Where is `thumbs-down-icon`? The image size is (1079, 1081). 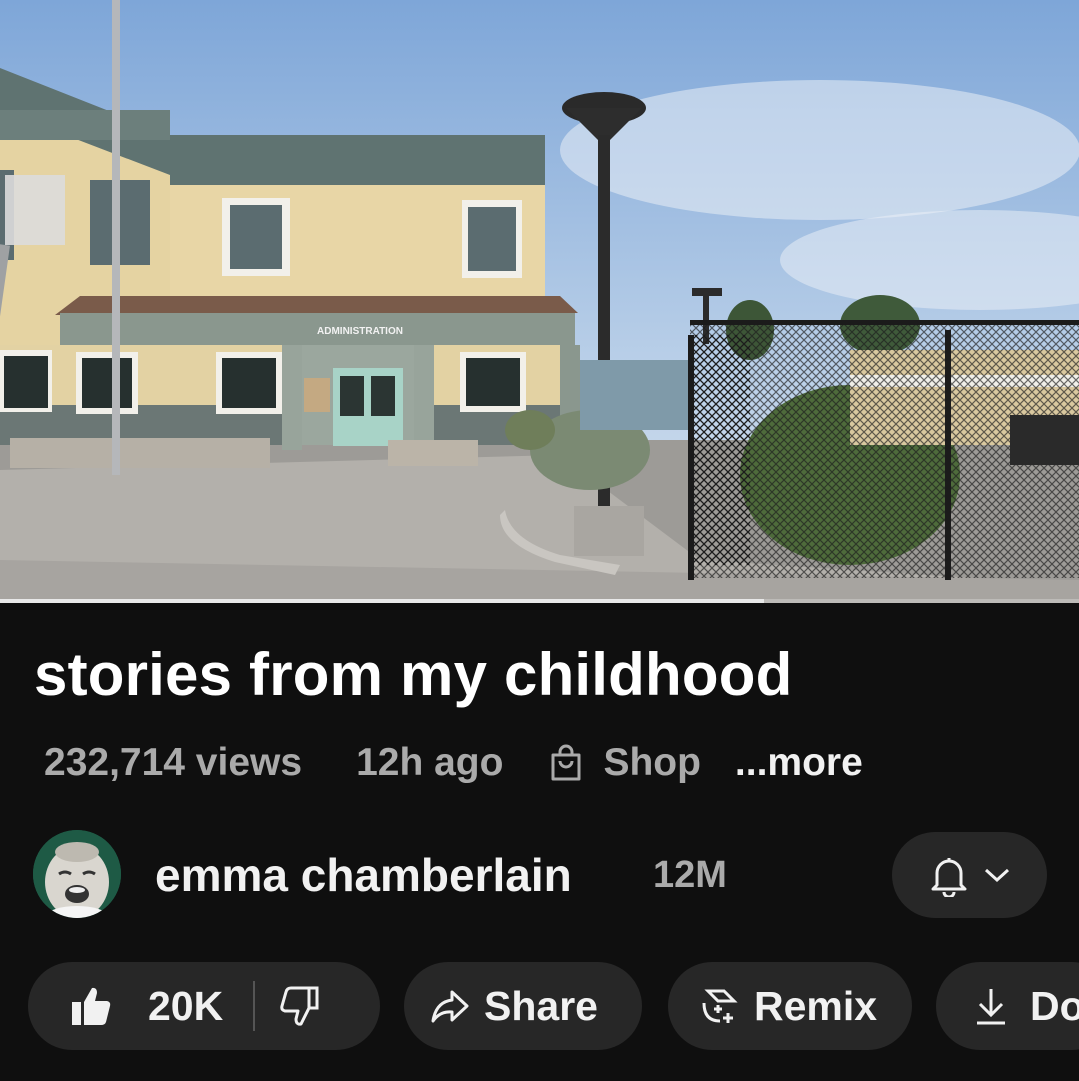
thumbs-down-icon is located at coordinates (299, 1006).